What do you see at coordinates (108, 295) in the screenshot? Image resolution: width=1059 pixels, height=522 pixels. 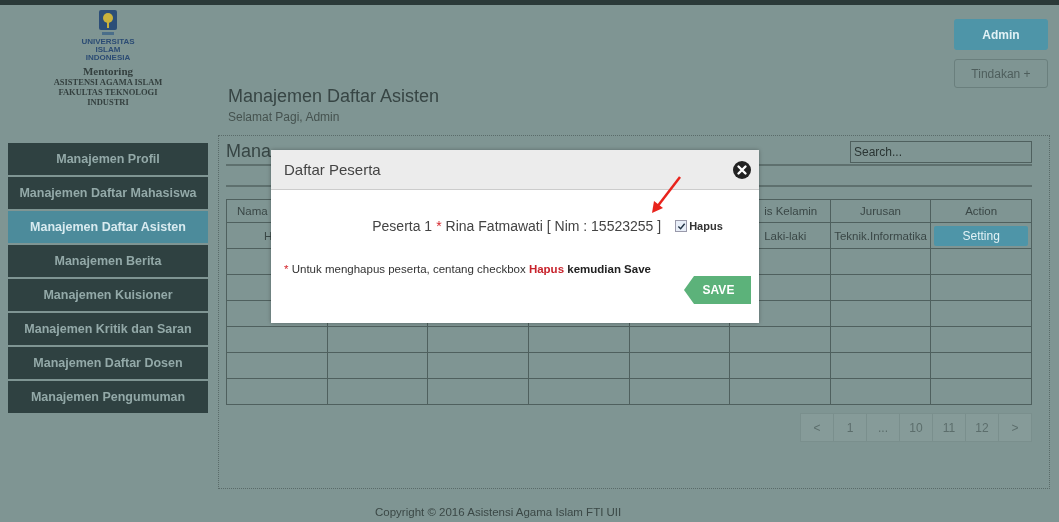 I see `sidebar-item: Manajemen Kuisioner` at bounding box center [108, 295].